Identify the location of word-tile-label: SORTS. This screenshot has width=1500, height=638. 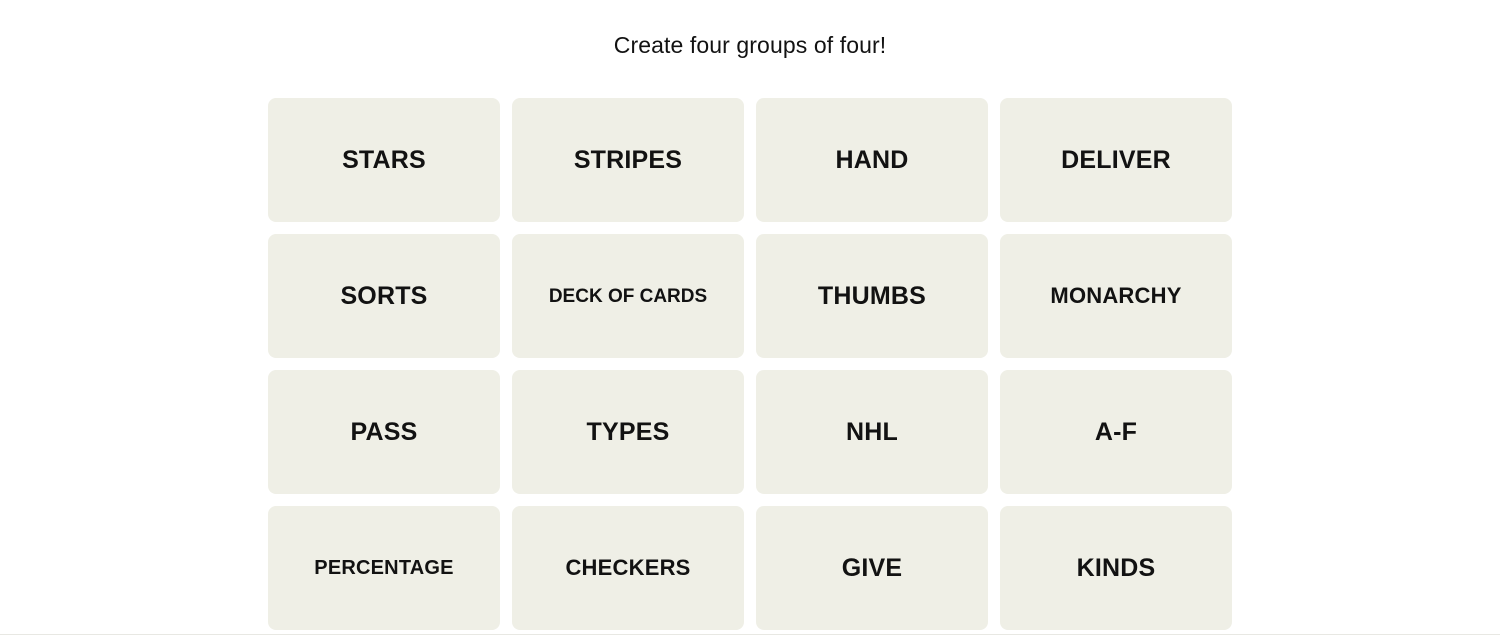
(384, 295).